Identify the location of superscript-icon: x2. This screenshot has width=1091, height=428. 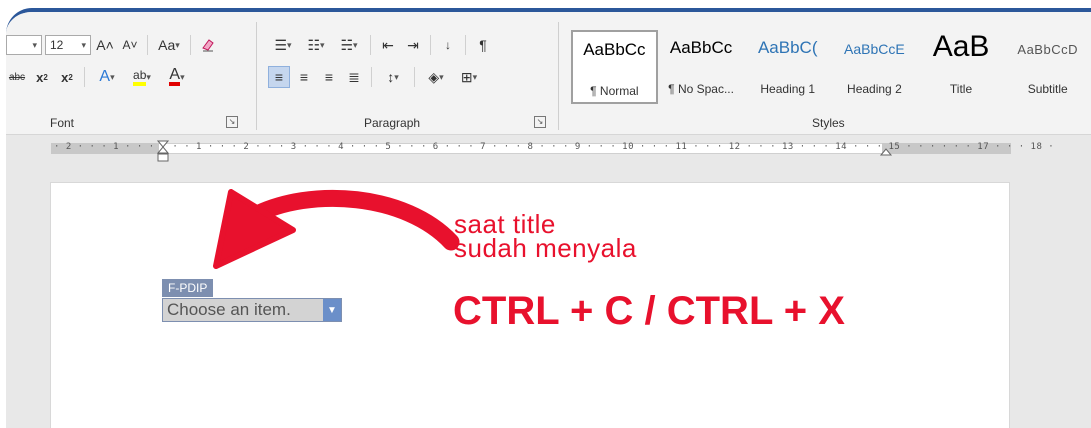
(67, 77).